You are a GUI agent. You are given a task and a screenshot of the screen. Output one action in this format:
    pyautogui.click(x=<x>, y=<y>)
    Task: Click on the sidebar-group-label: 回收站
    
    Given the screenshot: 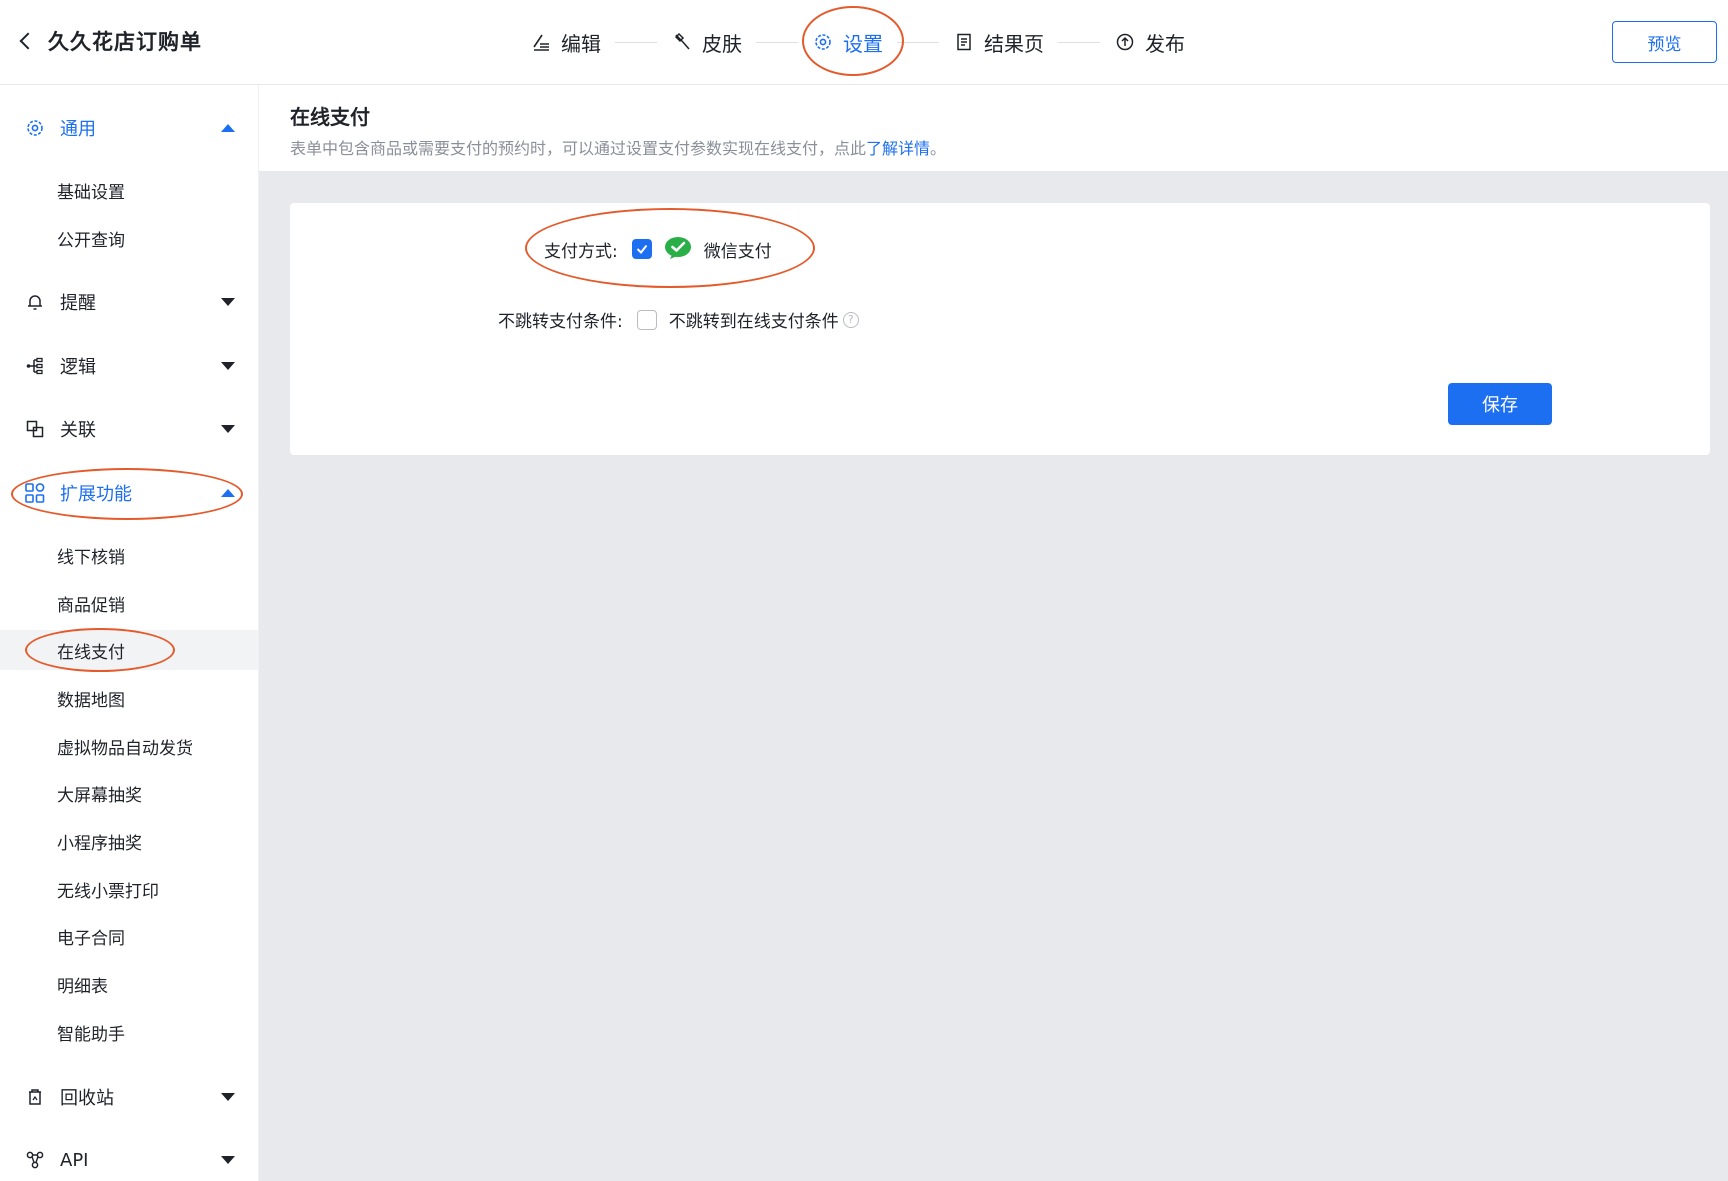 What is the action you would take?
    pyautogui.click(x=87, y=1098)
    